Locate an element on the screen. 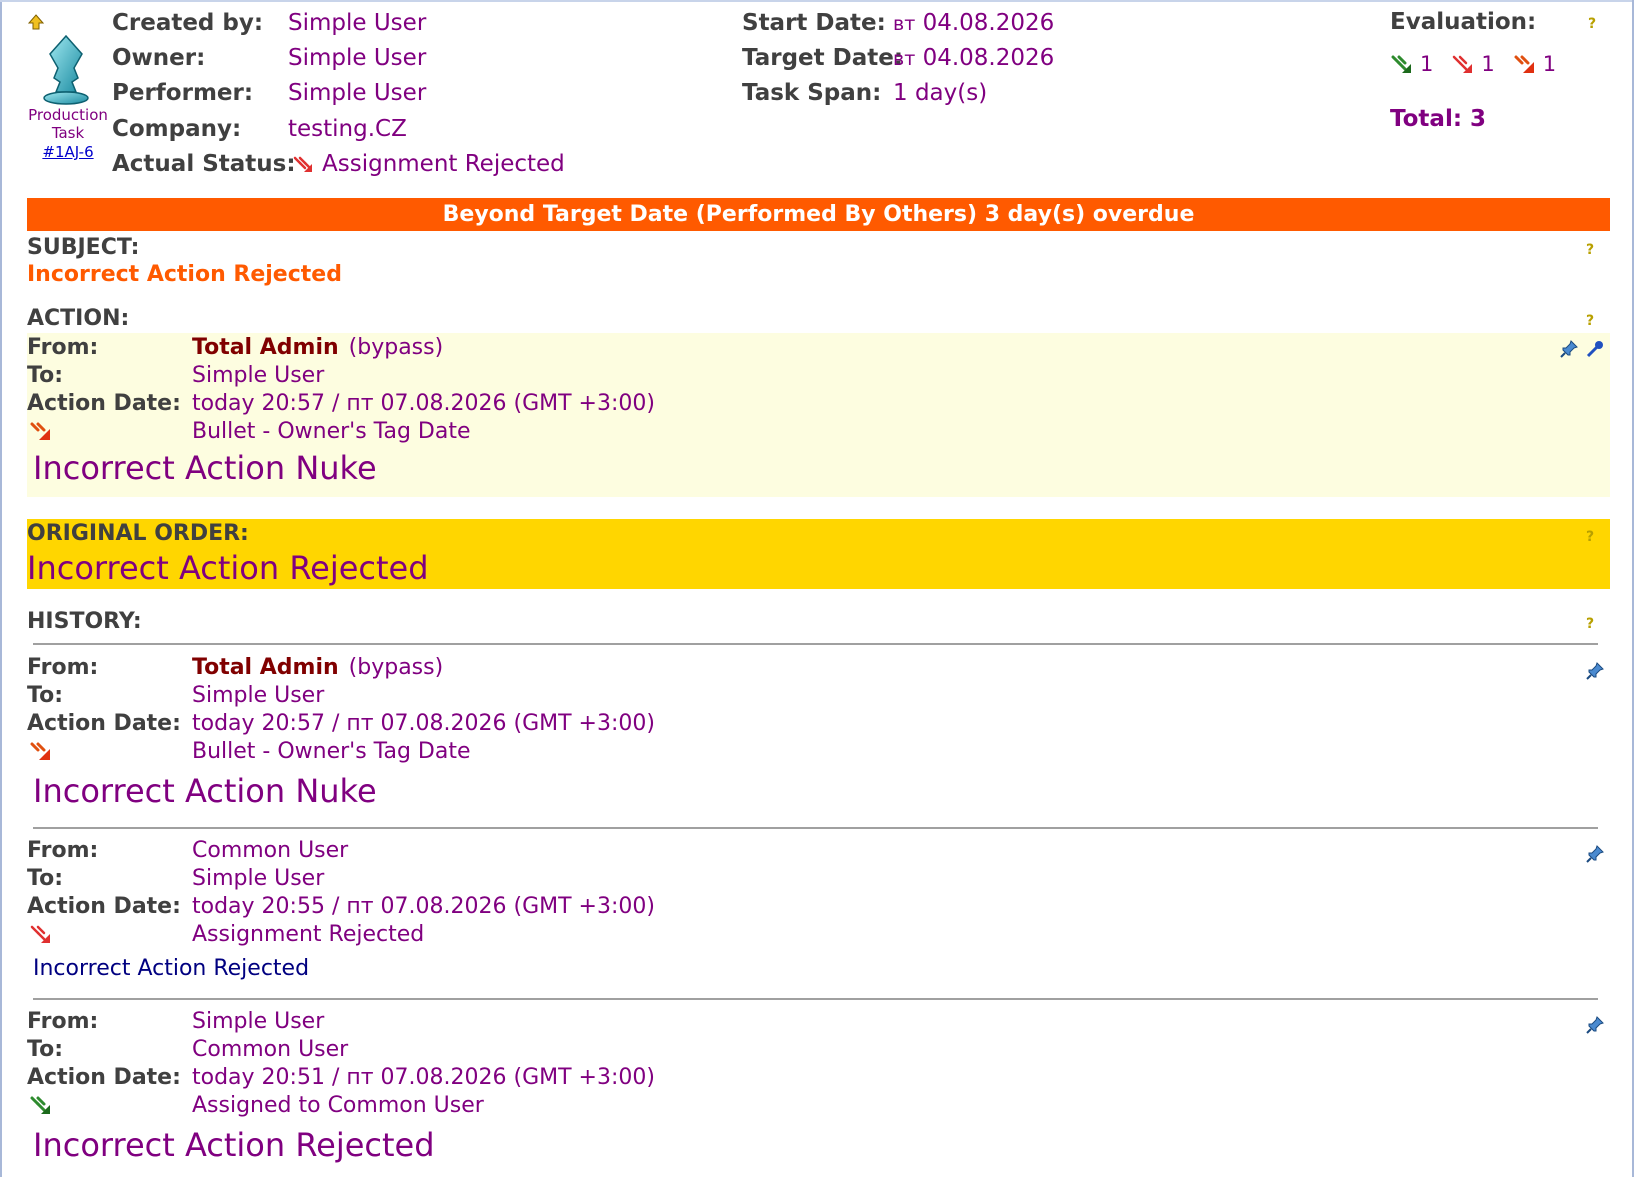  task-type-label: Production Task is located at coordinates (68, 124).